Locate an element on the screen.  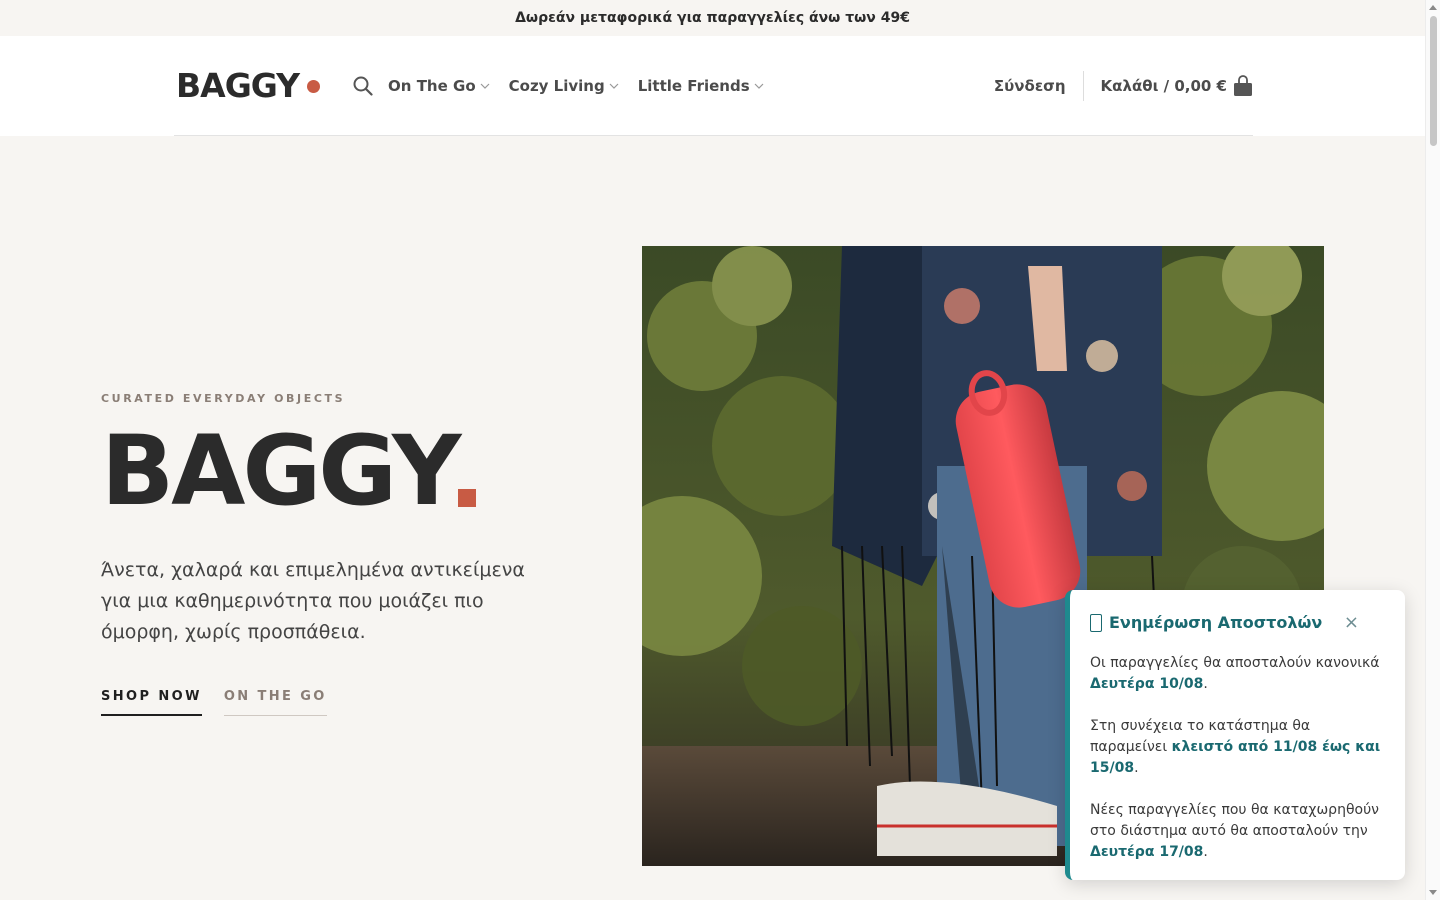
nav-item-cozy-living: Cozy Living is located at coordinates (564, 86).